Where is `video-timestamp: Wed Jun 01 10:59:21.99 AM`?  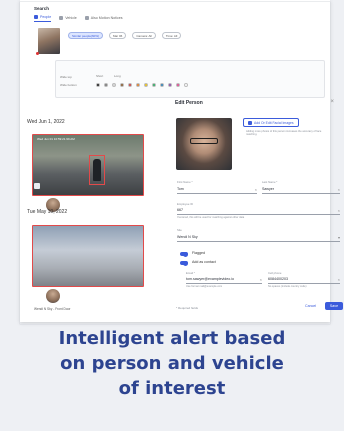 video-timestamp: Wed Jun 01 10:59:21.99 AM is located at coordinates (56, 139).